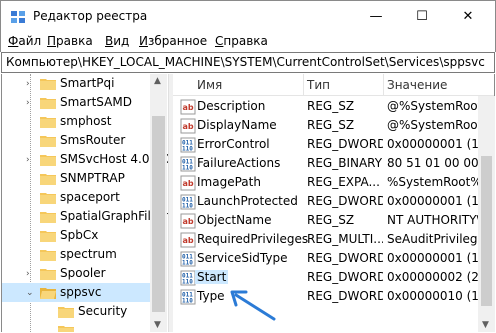  Describe the element at coordinates (433, 239) in the screenshot. I see `value-data: SeAuditPrivilege` at that location.